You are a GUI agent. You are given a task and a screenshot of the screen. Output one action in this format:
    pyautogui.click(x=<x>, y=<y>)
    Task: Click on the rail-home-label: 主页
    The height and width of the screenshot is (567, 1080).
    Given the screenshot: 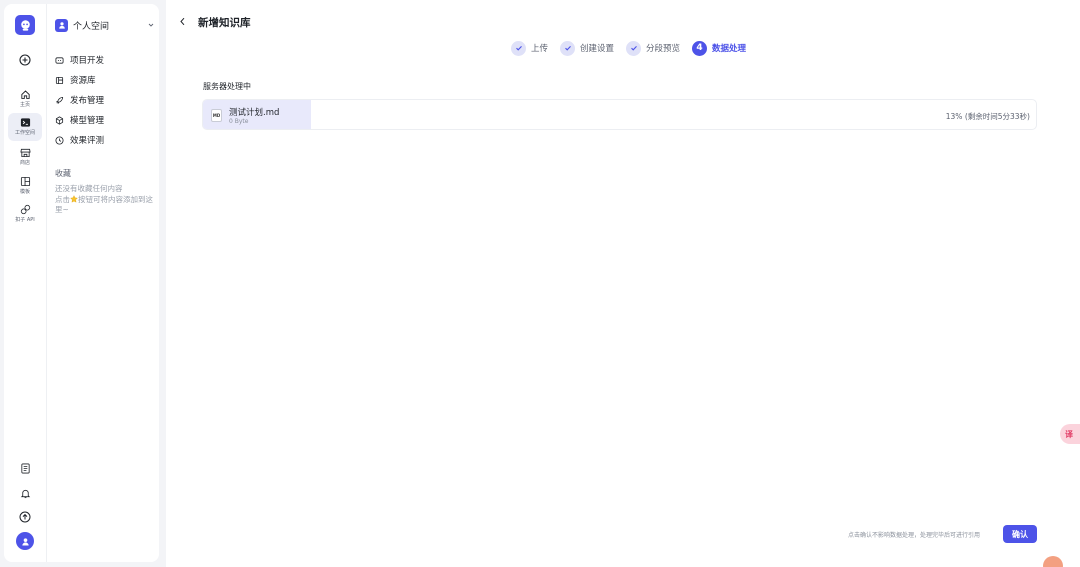 What is the action you would take?
    pyautogui.click(x=24, y=105)
    